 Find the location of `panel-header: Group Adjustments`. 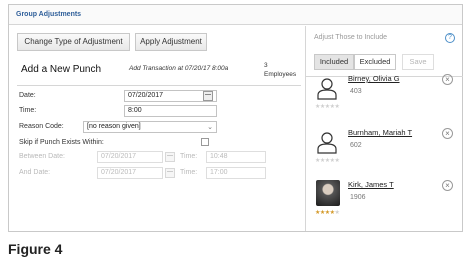

panel-header: Group Adjustments is located at coordinates (235, 15).